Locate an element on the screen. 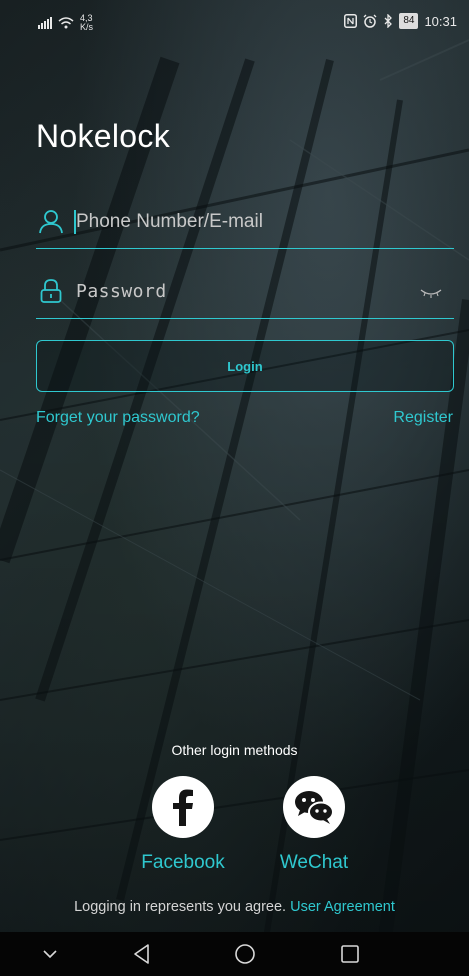 This screenshot has height=976, width=469. battery-indicator: 84 is located at coordinates (409, 21).